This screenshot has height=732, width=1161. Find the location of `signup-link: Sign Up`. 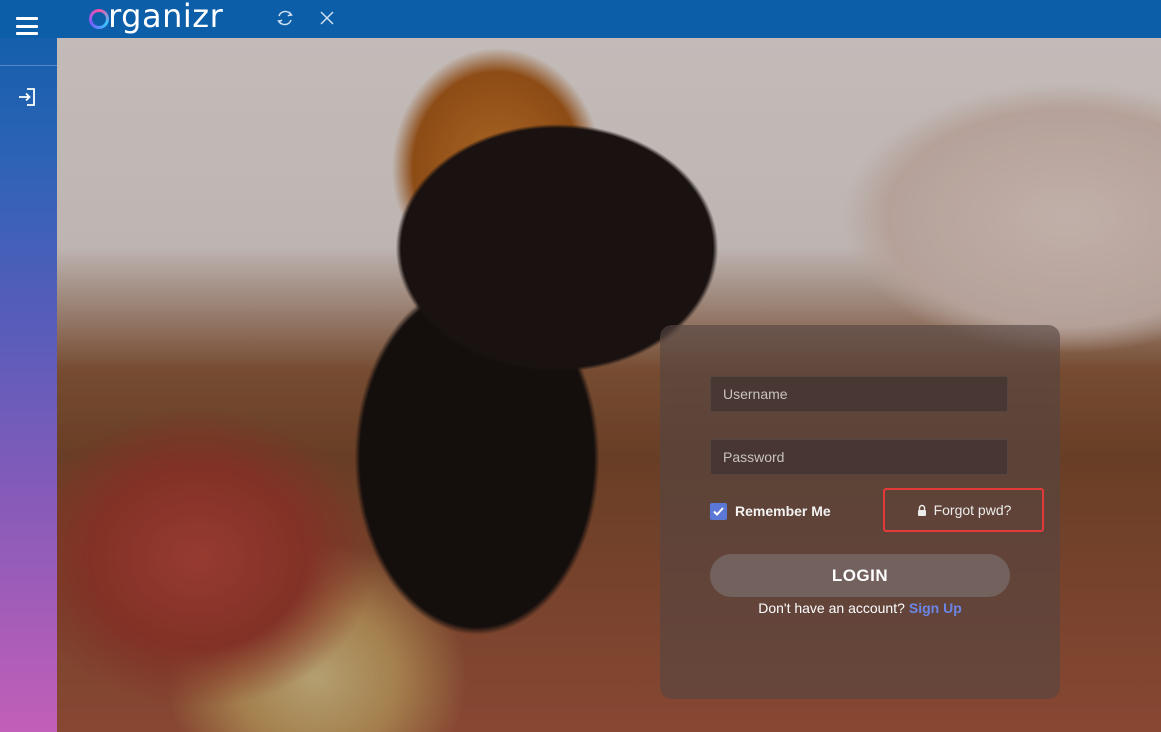

signup-link: Sign Up is located at coordinates (935, 608).